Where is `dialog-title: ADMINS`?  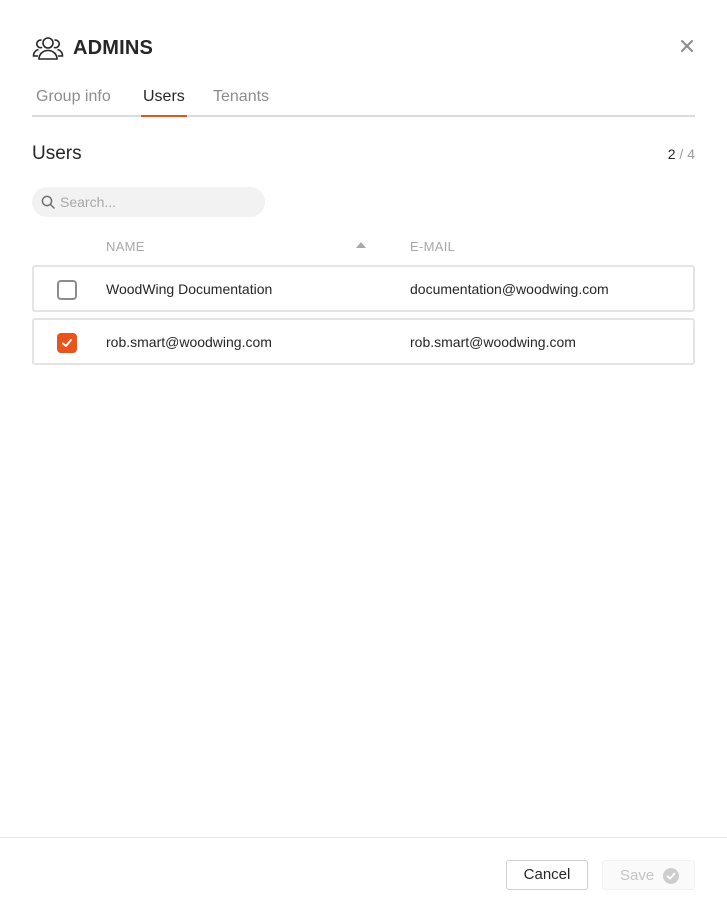
dialog-title: ADMINS is located at coordinates (113, 48).